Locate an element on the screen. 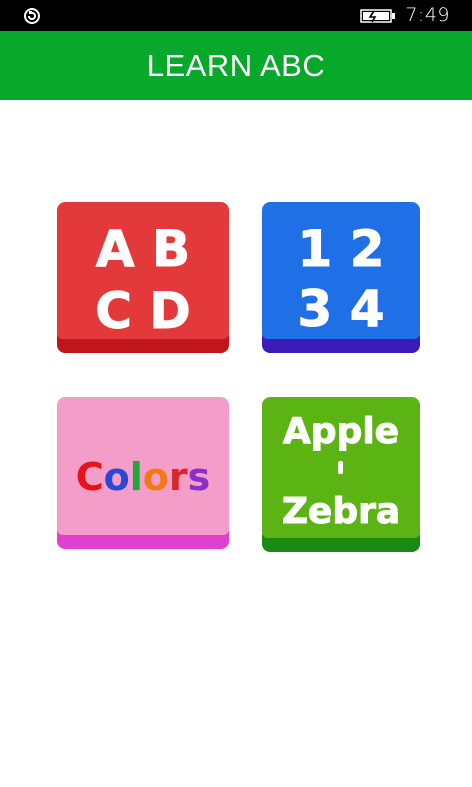  sync-icon is located at coordinates (32, 16).